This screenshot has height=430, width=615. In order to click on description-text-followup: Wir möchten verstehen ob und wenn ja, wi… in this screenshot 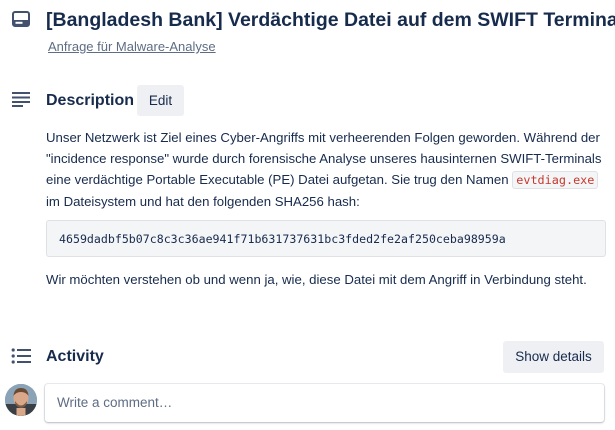, I will do `click(326, 279)`.